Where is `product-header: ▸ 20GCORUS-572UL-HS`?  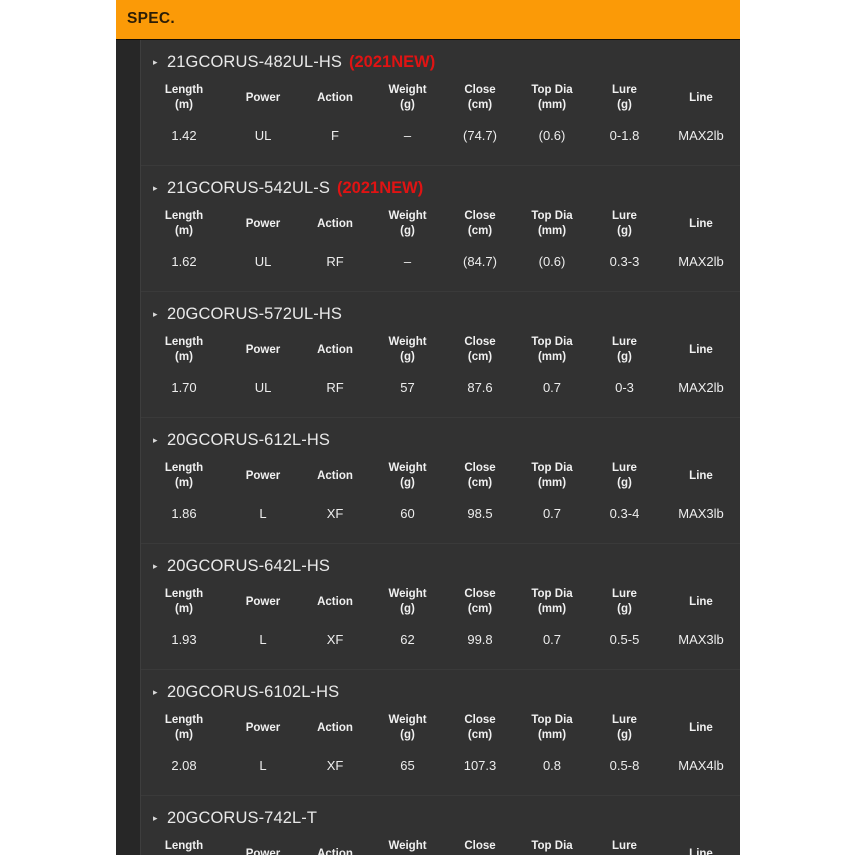 product-header: ▸ 20GCORUS-572UL-HS is located at coordinates (440, 310).